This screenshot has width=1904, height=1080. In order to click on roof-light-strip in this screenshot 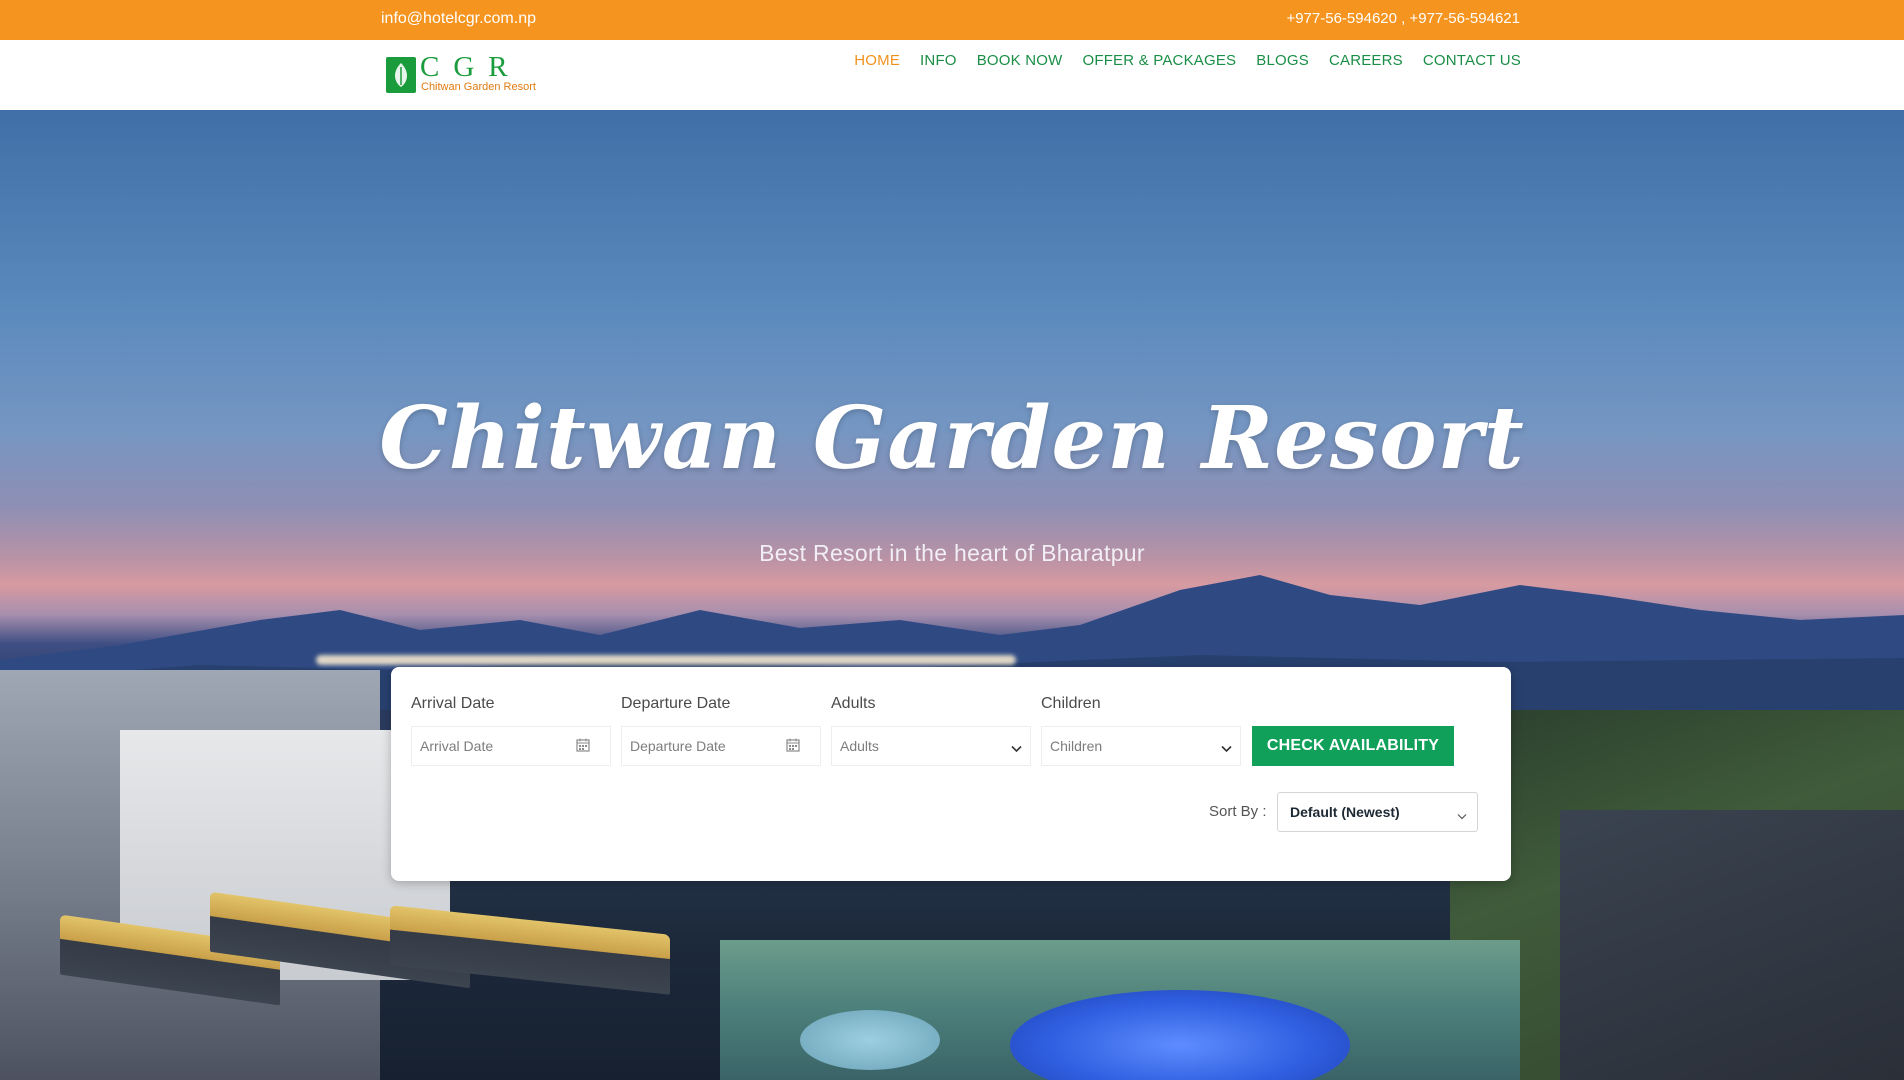, I will do `click(666, 660)`.